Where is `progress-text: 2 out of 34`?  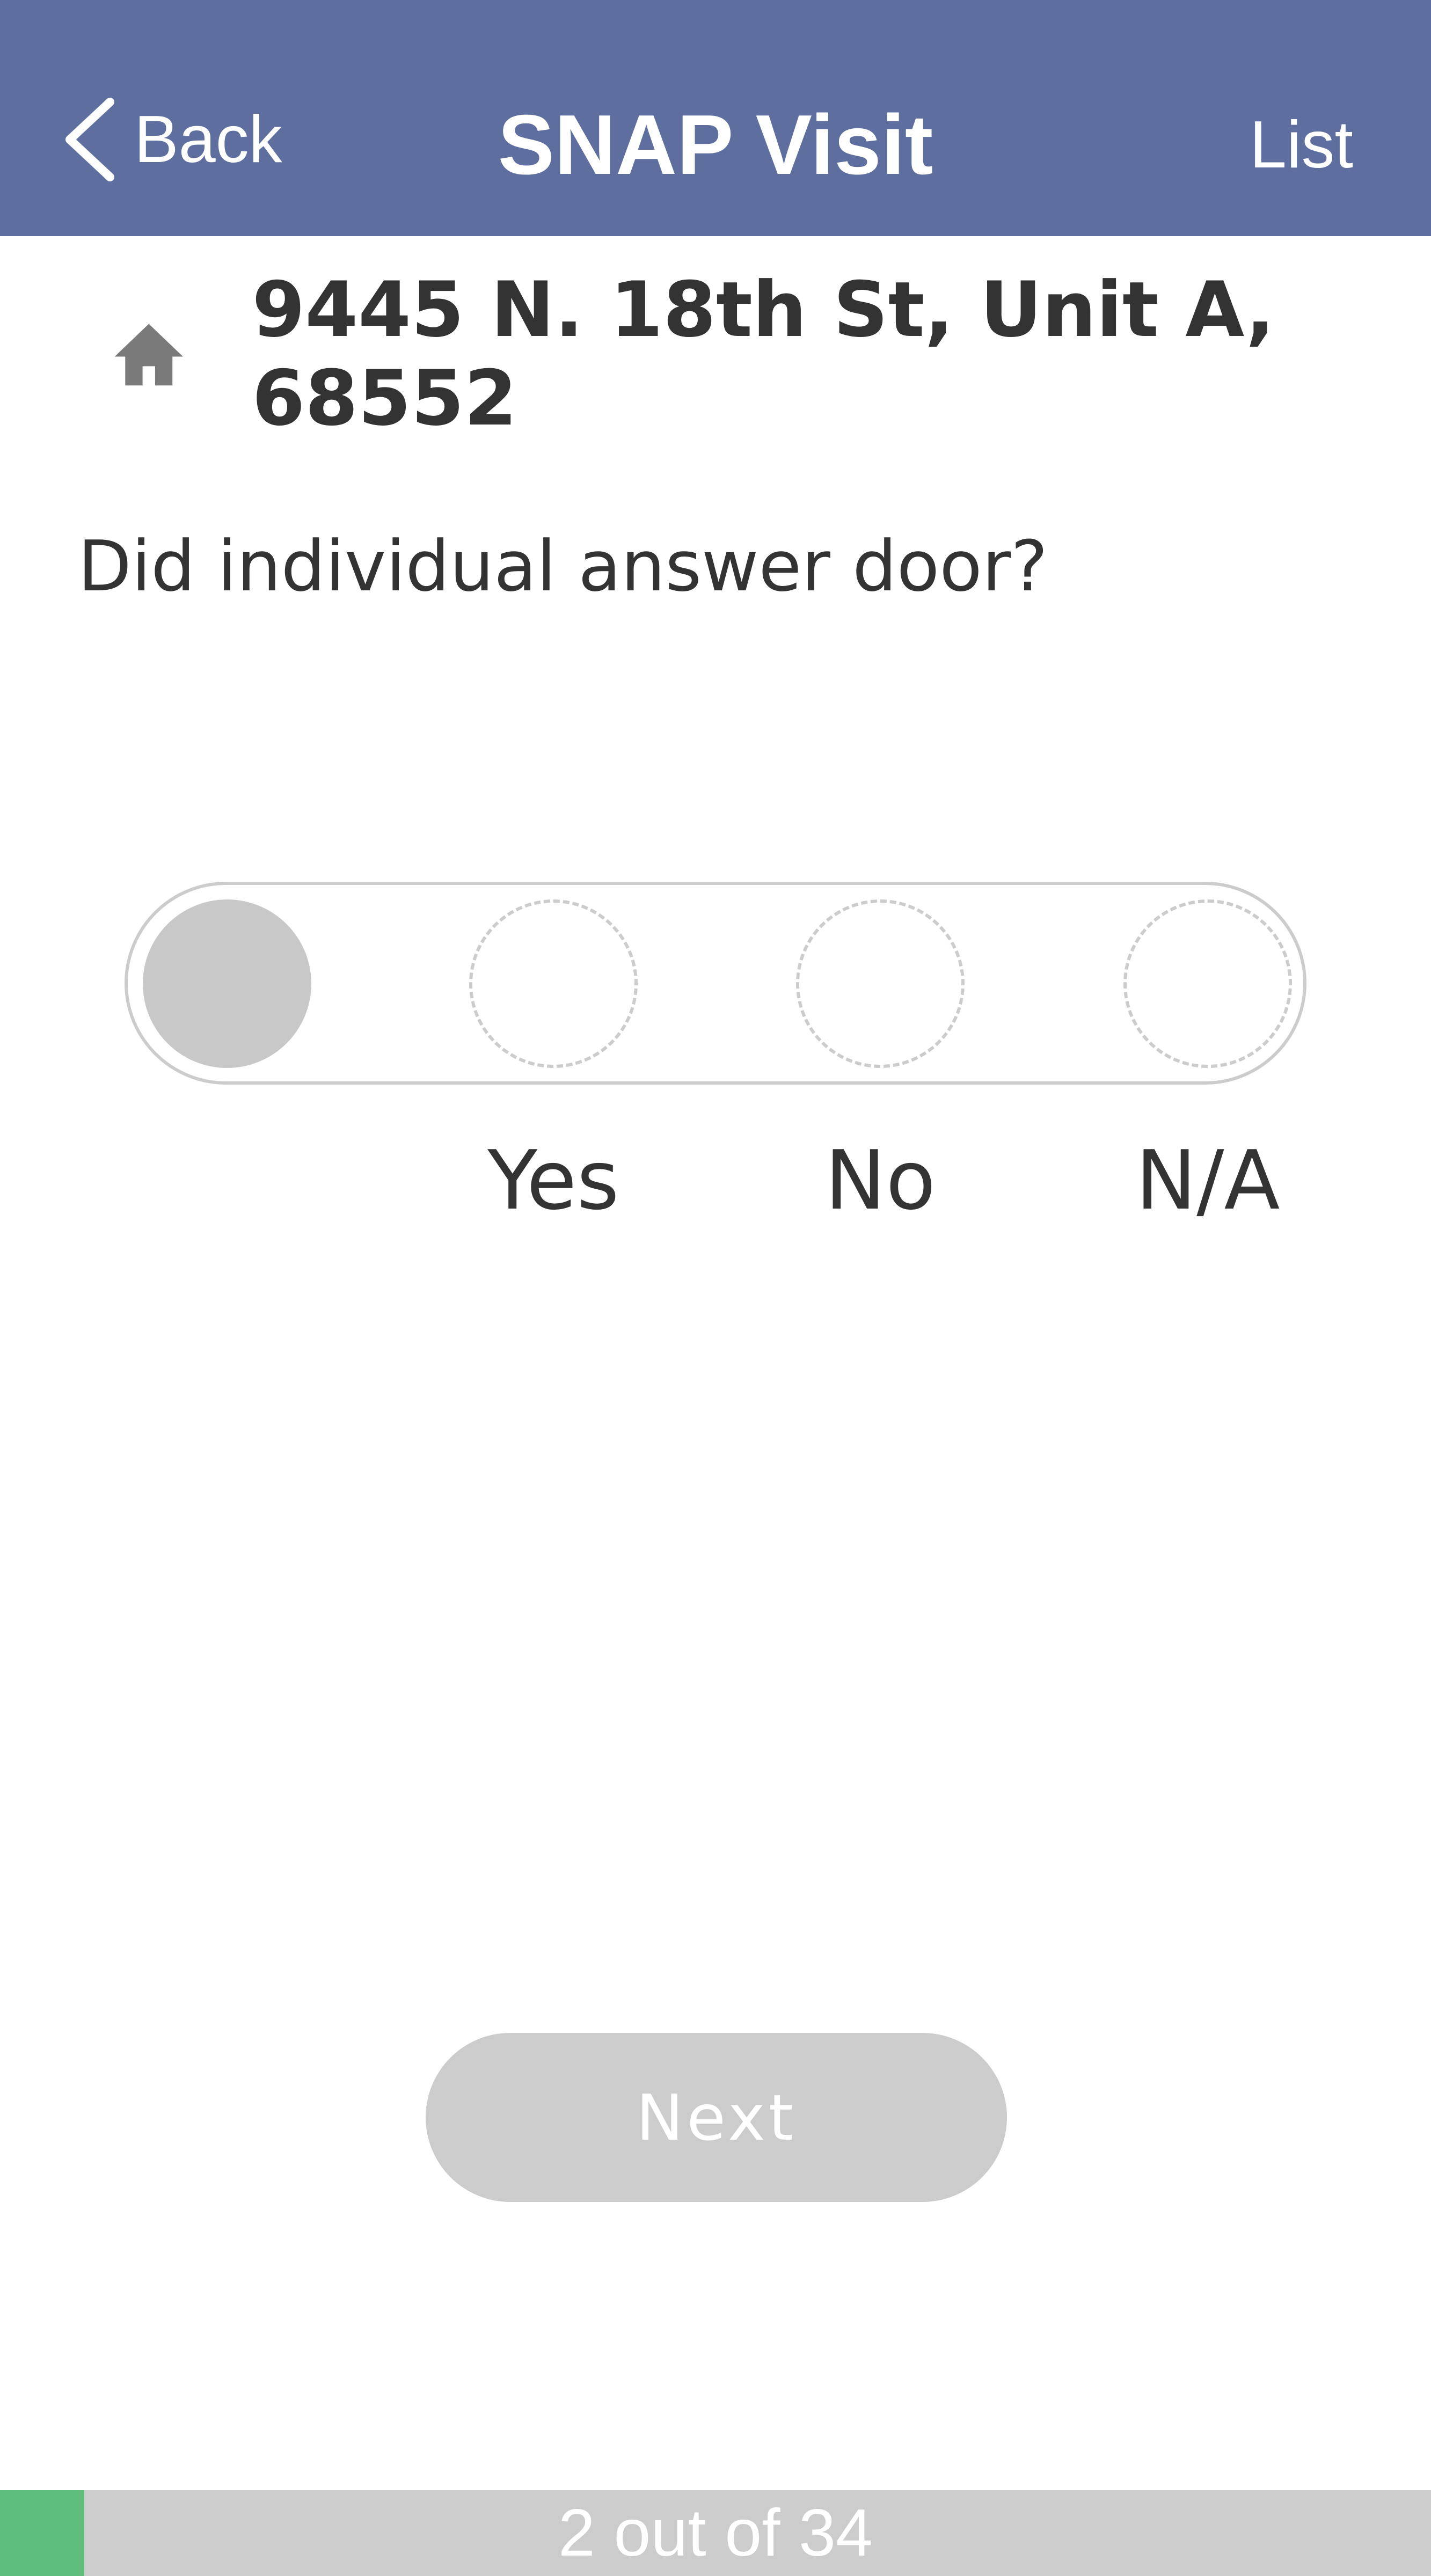 progress-text: 2 out of 34 is located at coordinates (716, 2533).